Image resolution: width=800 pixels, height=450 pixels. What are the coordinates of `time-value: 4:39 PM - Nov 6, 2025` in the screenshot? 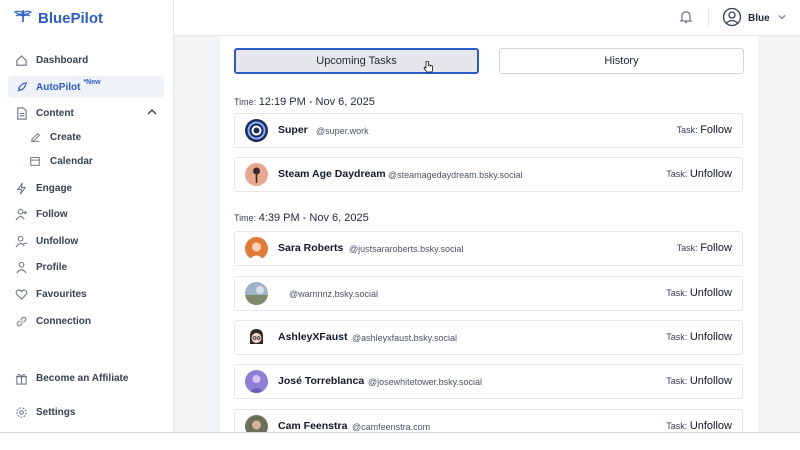 It's located at (313, 218).